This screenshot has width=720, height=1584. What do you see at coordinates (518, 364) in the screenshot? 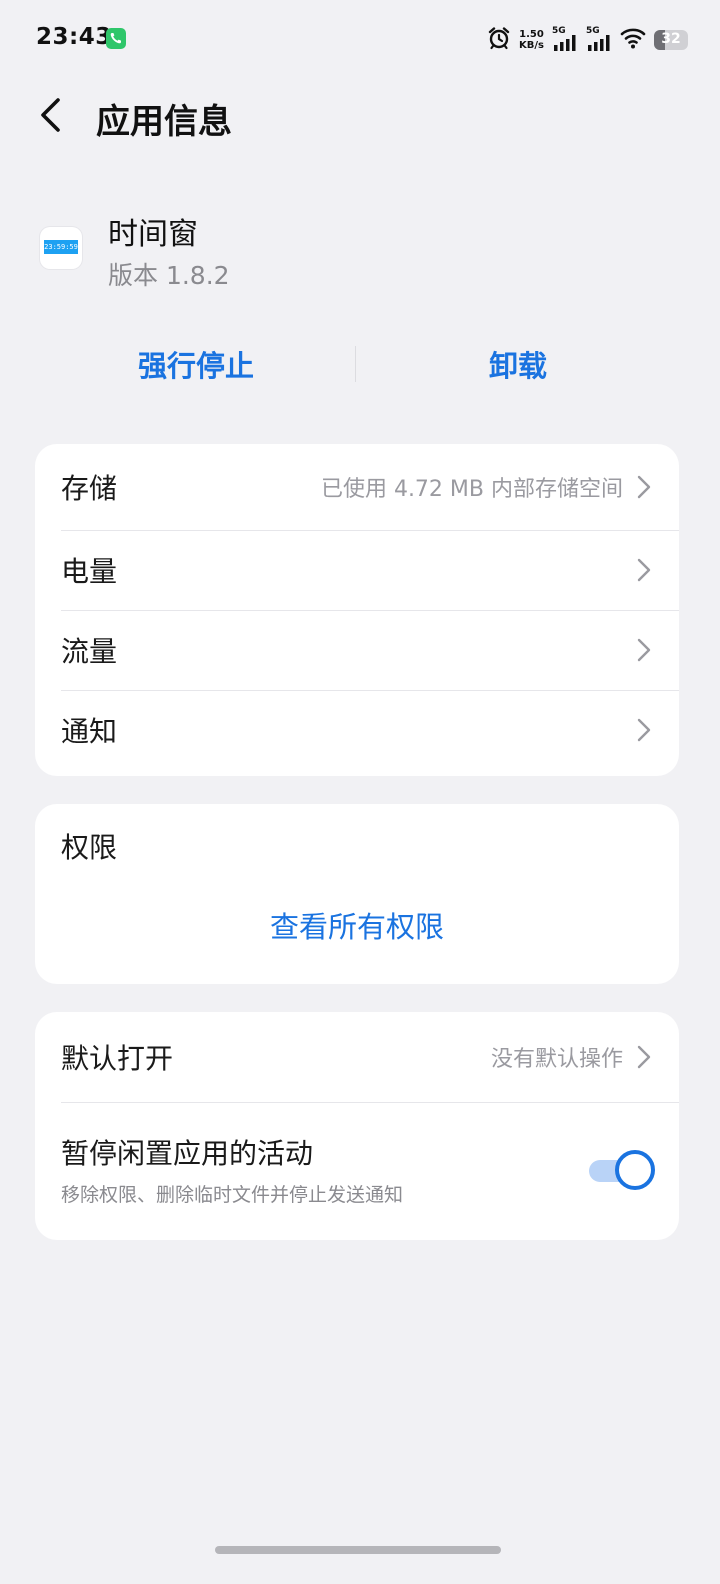
I see `uninstall-button: 卸载` at bounding box center [518, 364].